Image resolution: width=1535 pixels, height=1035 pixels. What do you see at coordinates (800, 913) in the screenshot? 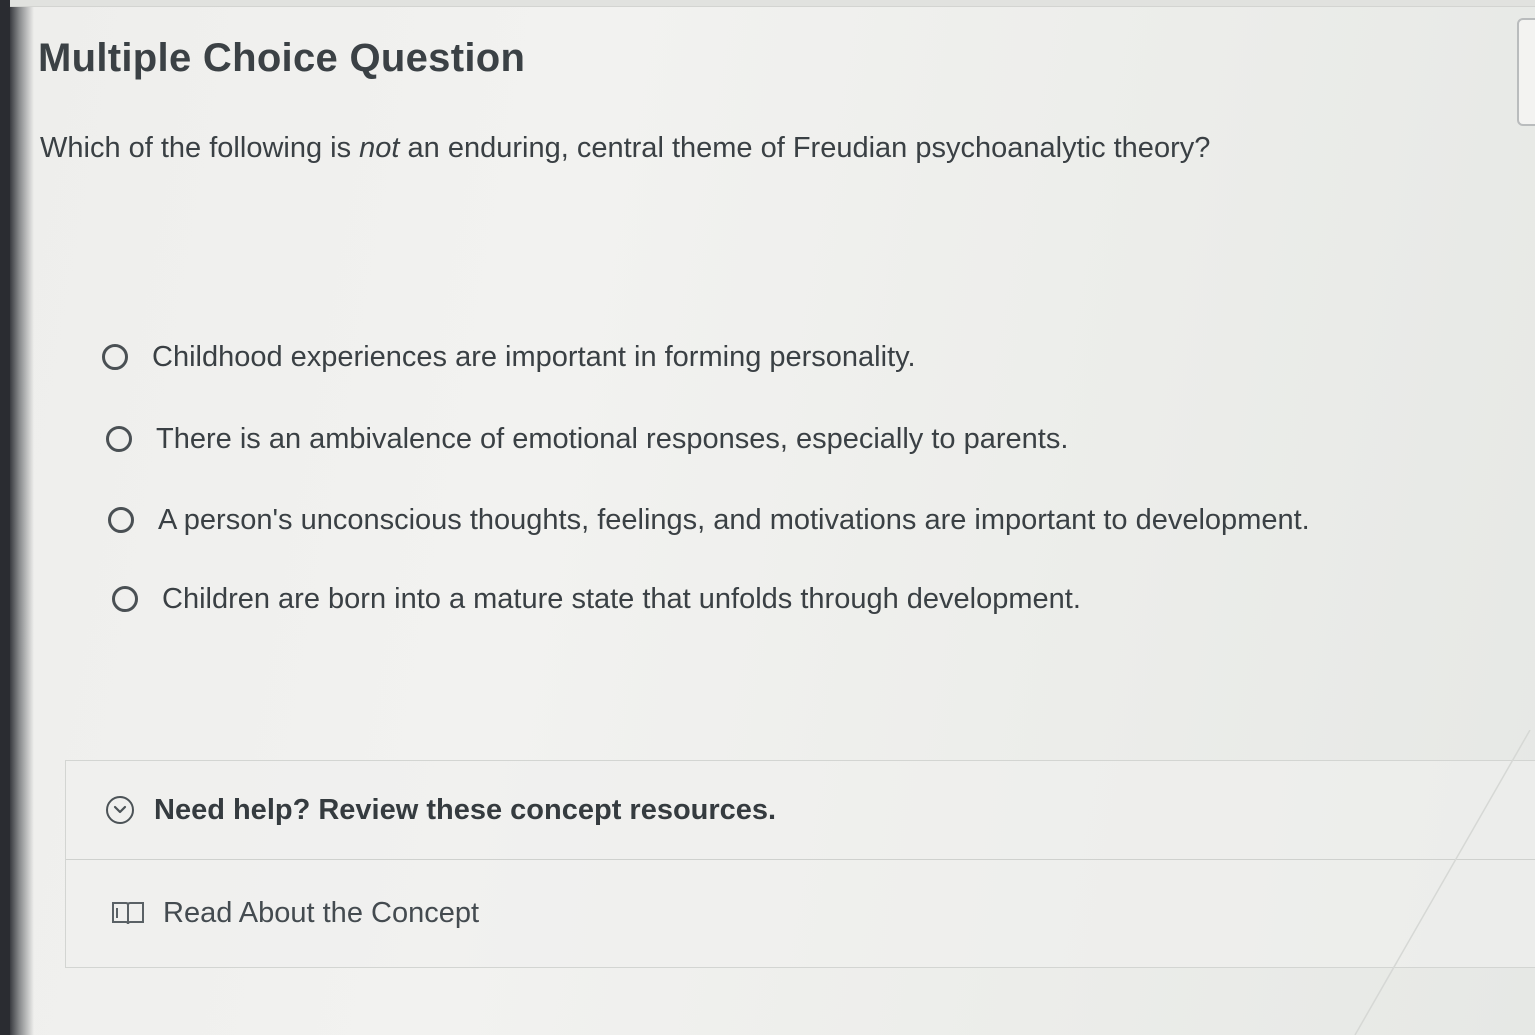
I see `read-about-concept-link: Read About the Concept` at bounding box center [800, 913].